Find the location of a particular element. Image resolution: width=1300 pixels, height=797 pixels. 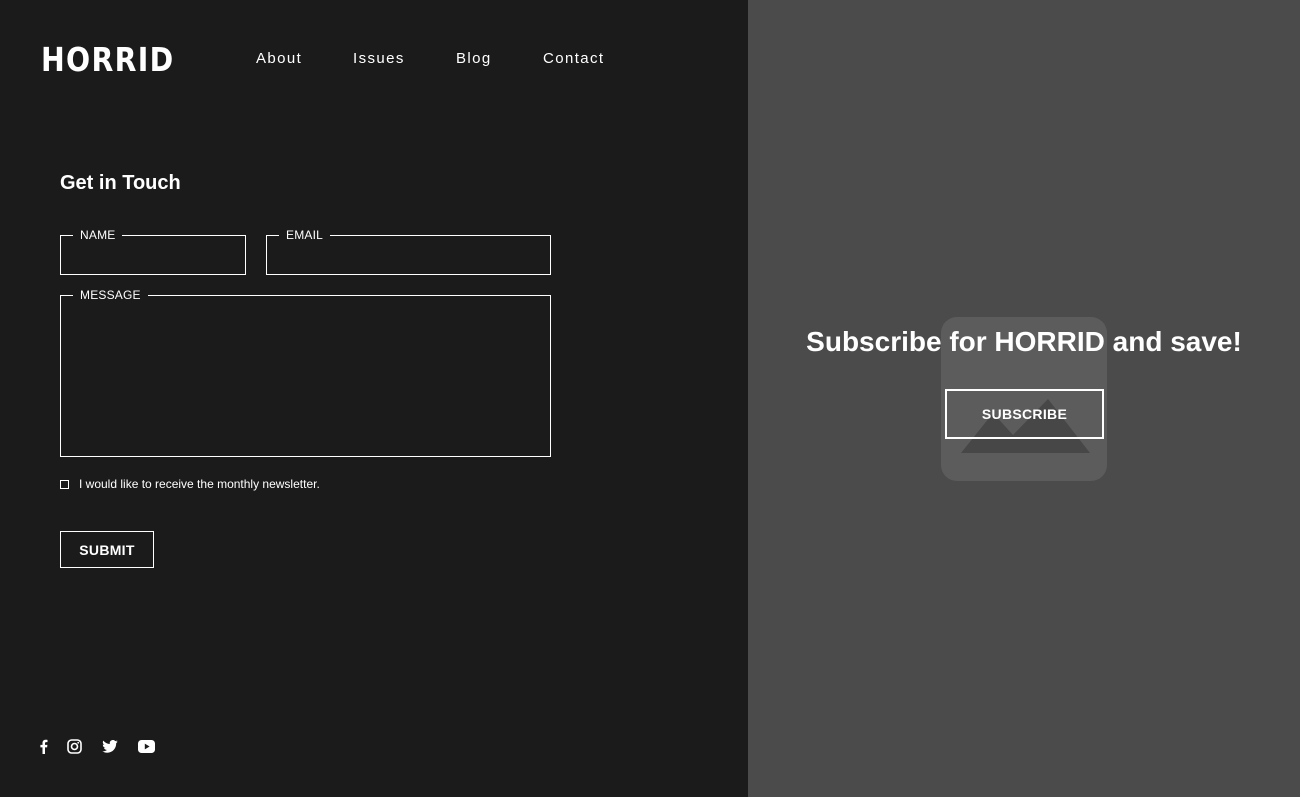

email-field-label: EMAIL is located at coordinates (305, 235).